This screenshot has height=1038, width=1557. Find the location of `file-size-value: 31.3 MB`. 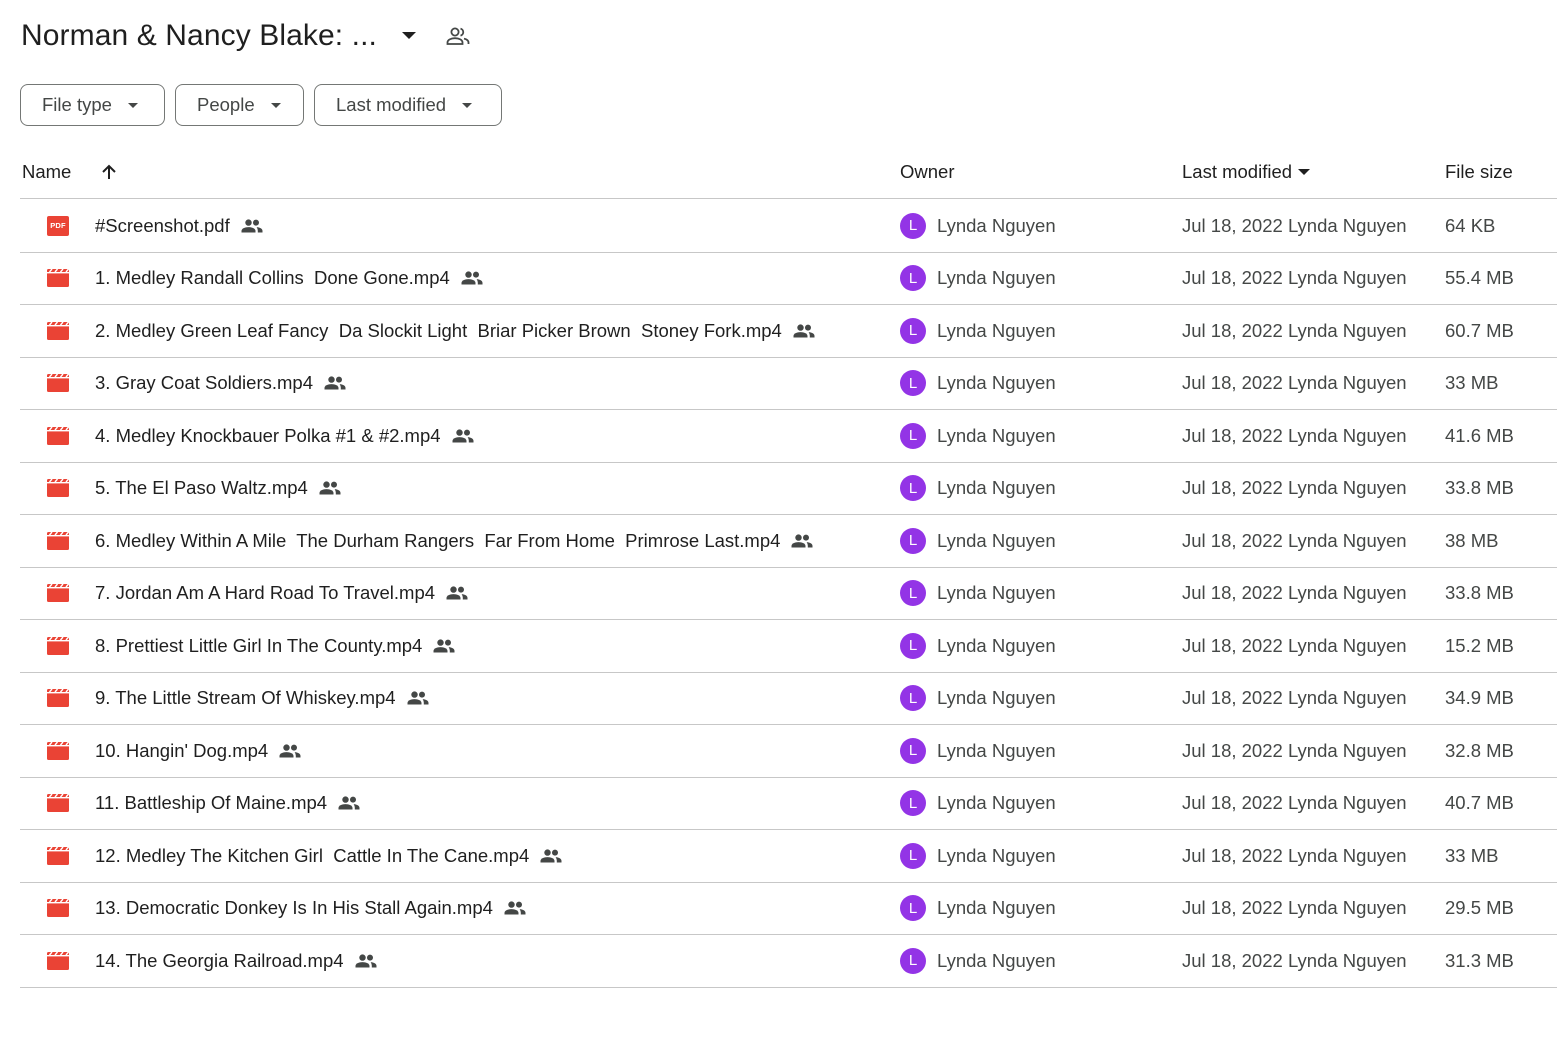

file-size-value: 31.3 MB is located at coordinates (1479, 960).